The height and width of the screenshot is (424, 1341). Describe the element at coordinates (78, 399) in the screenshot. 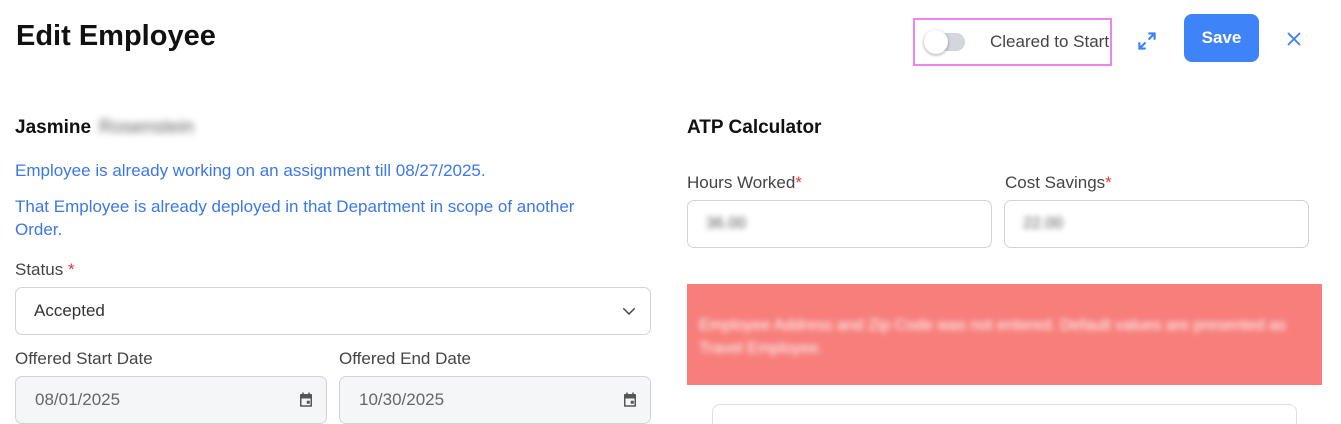

I see `offered-start-date-value: 08/01/2025` at that location.